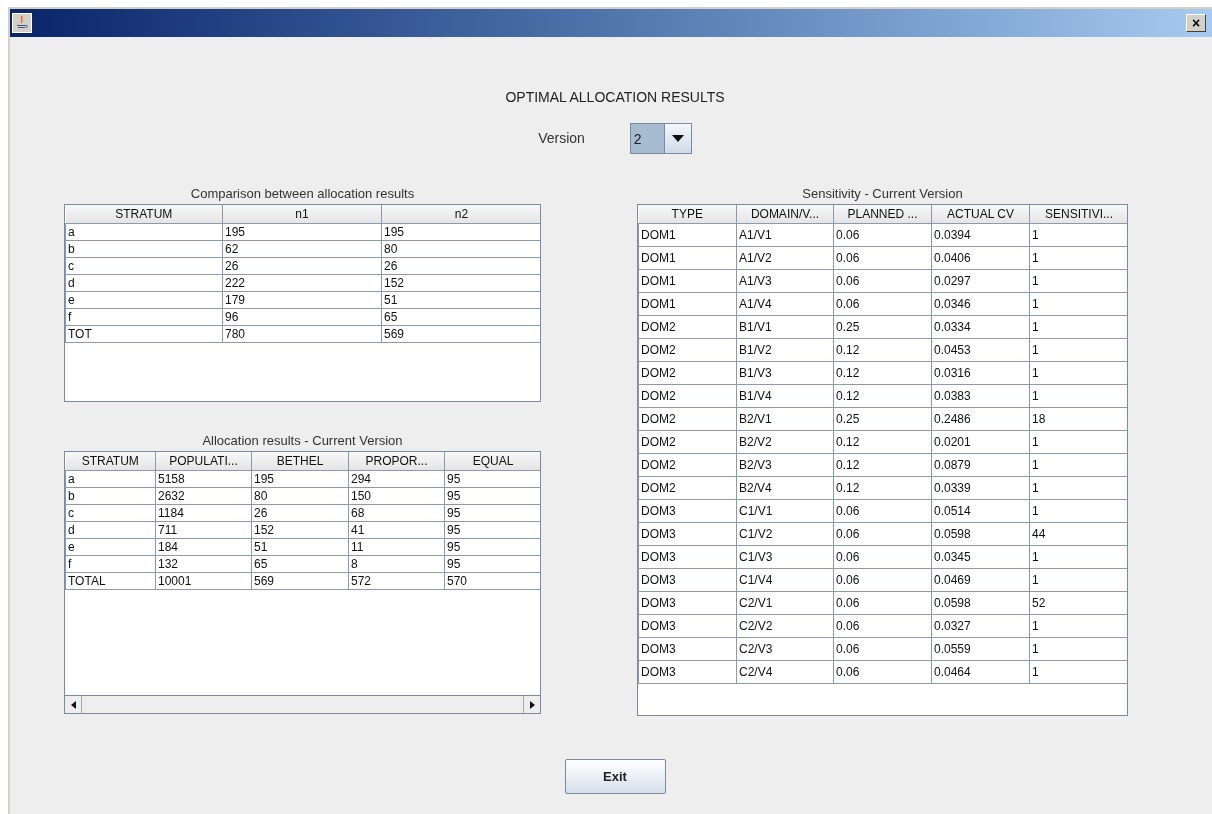 The width and height of the screenshot is (1212, 814). Describe the element at coordinates (687, 214) in the screenshot. I see `column-header: TYPE` at that location.